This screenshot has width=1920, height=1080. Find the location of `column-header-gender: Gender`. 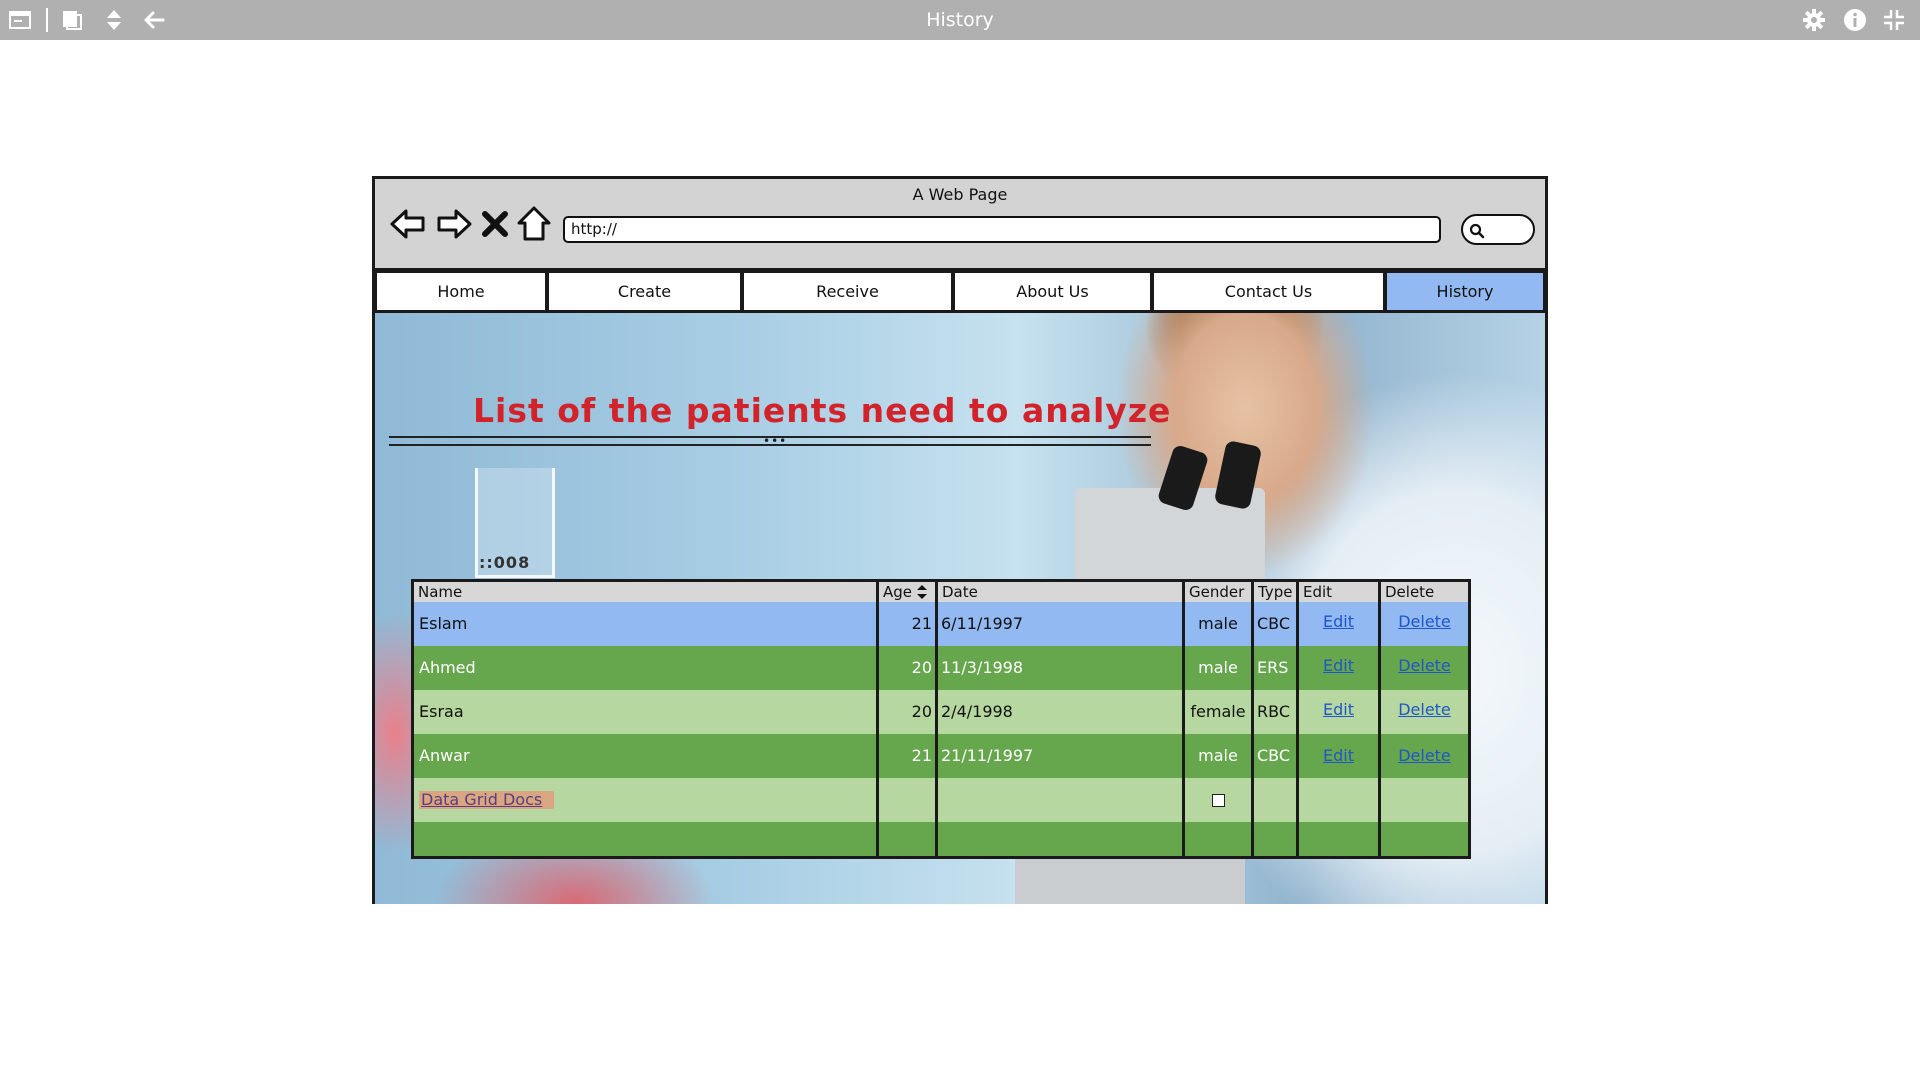

column-header-gender: Gender is located at coordinates (1218, 592).